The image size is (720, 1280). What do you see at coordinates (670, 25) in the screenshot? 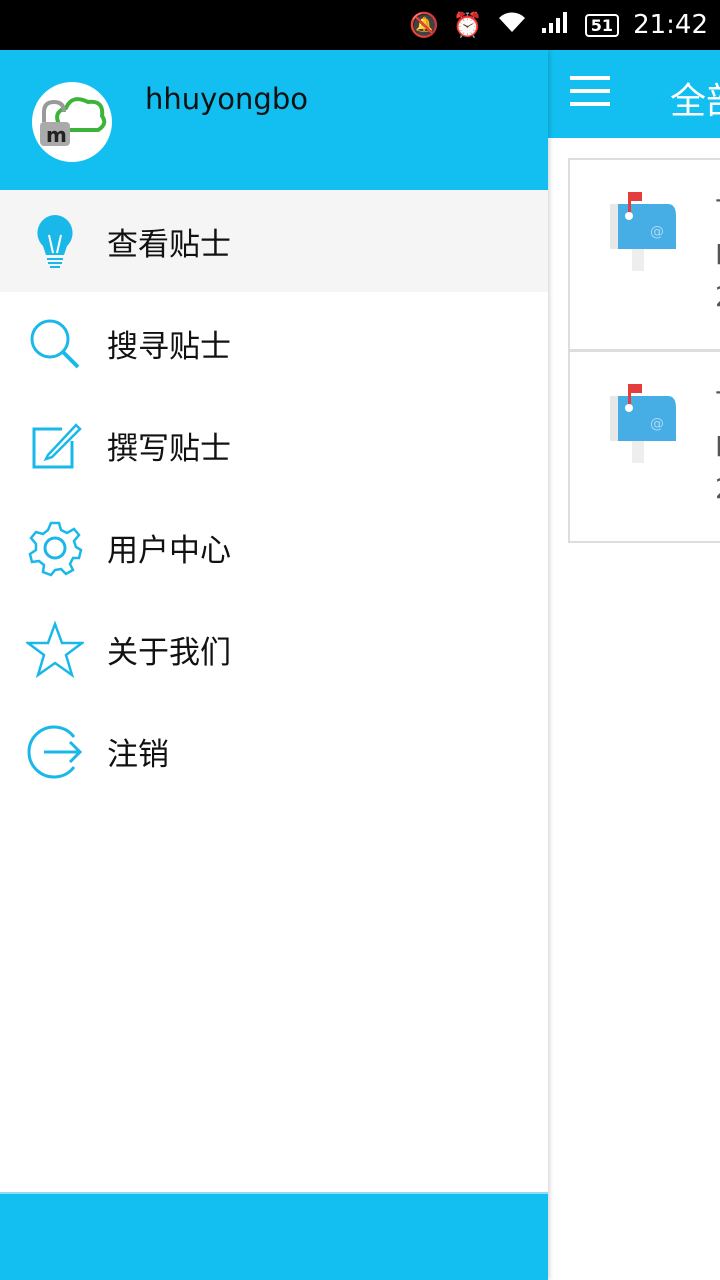
I see `clock: 21:42` at bounding box center [670, 25].